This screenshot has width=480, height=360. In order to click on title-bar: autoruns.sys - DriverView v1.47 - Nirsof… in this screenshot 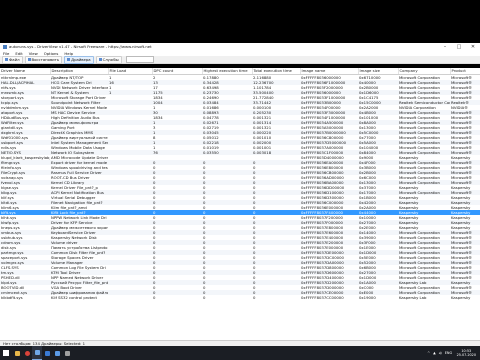, I will do `click(240, 46)`.